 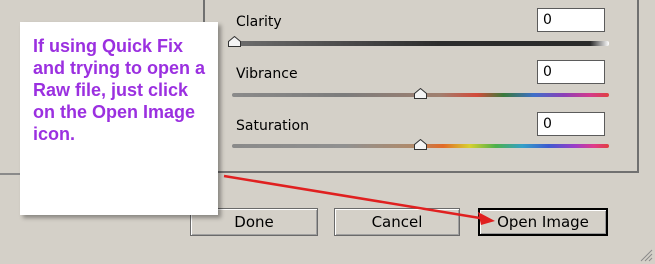 What do you see at coordinates (420, 93) in the screenshot?
I see `vibrance-slider-thumb` at bounding box center [420, 93].